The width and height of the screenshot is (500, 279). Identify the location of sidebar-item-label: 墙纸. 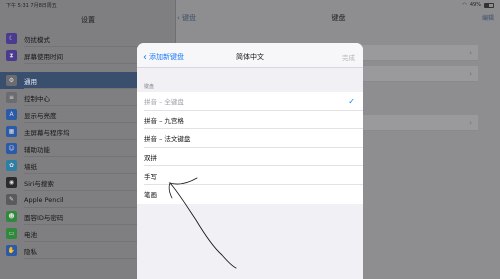
(30, 166).